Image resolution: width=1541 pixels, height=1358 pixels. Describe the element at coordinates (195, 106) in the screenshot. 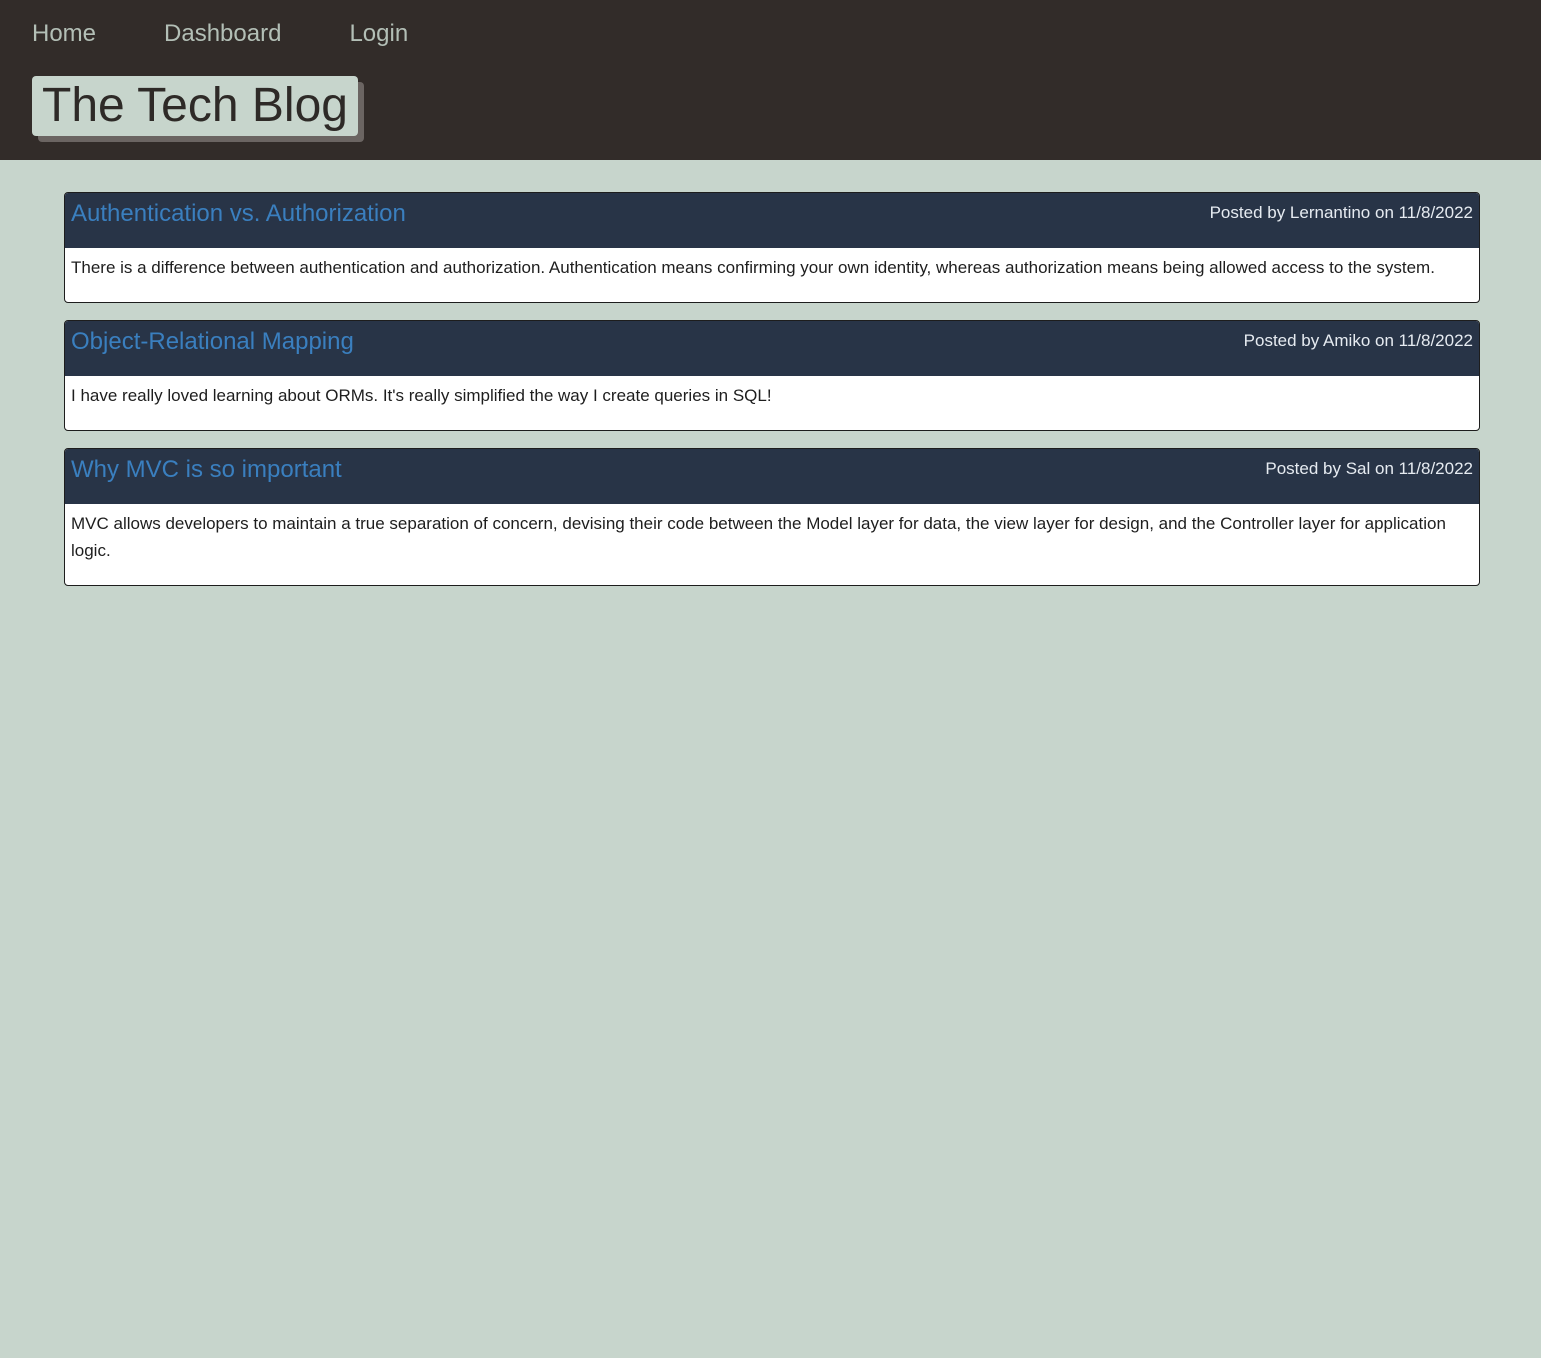

I see `site-title: The Tech Blog` at that location.